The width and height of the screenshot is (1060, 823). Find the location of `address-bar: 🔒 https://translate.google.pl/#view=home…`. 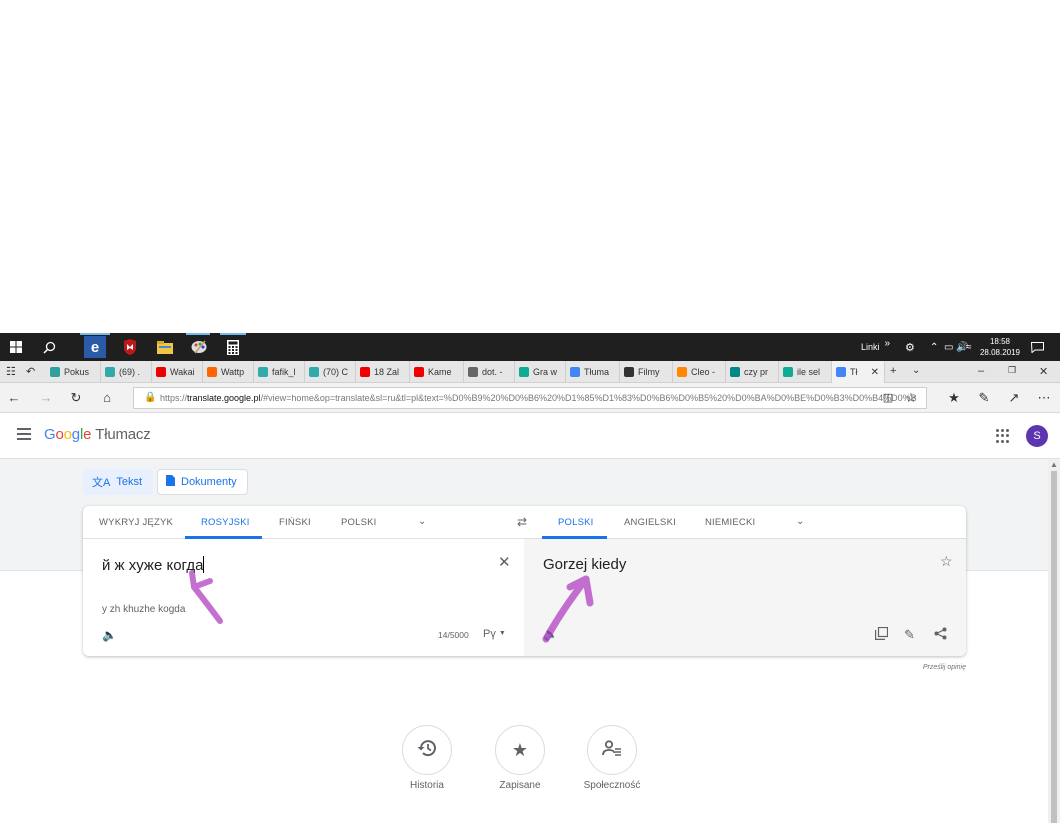

address-bar: 🔒 https://translate.google.pl/#view=home… is located at coordinates (530, 398).